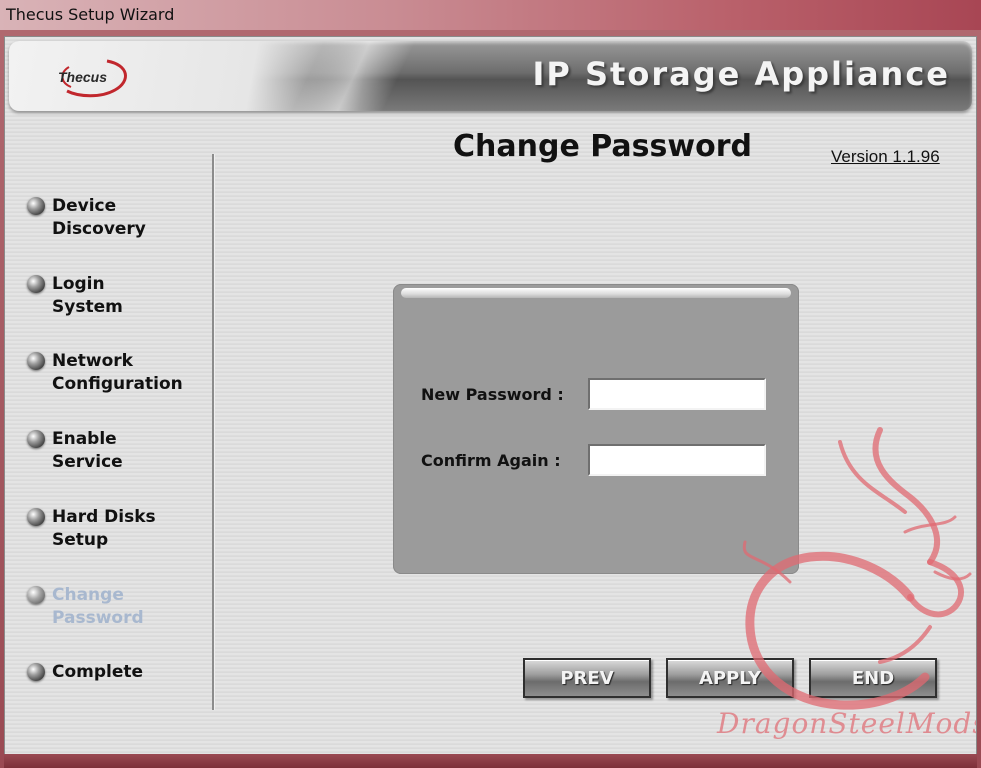  Describe the element at coordinates (491, 460) in the screenshot. I see `confirm-password-label: Confirm Again :` at that location.